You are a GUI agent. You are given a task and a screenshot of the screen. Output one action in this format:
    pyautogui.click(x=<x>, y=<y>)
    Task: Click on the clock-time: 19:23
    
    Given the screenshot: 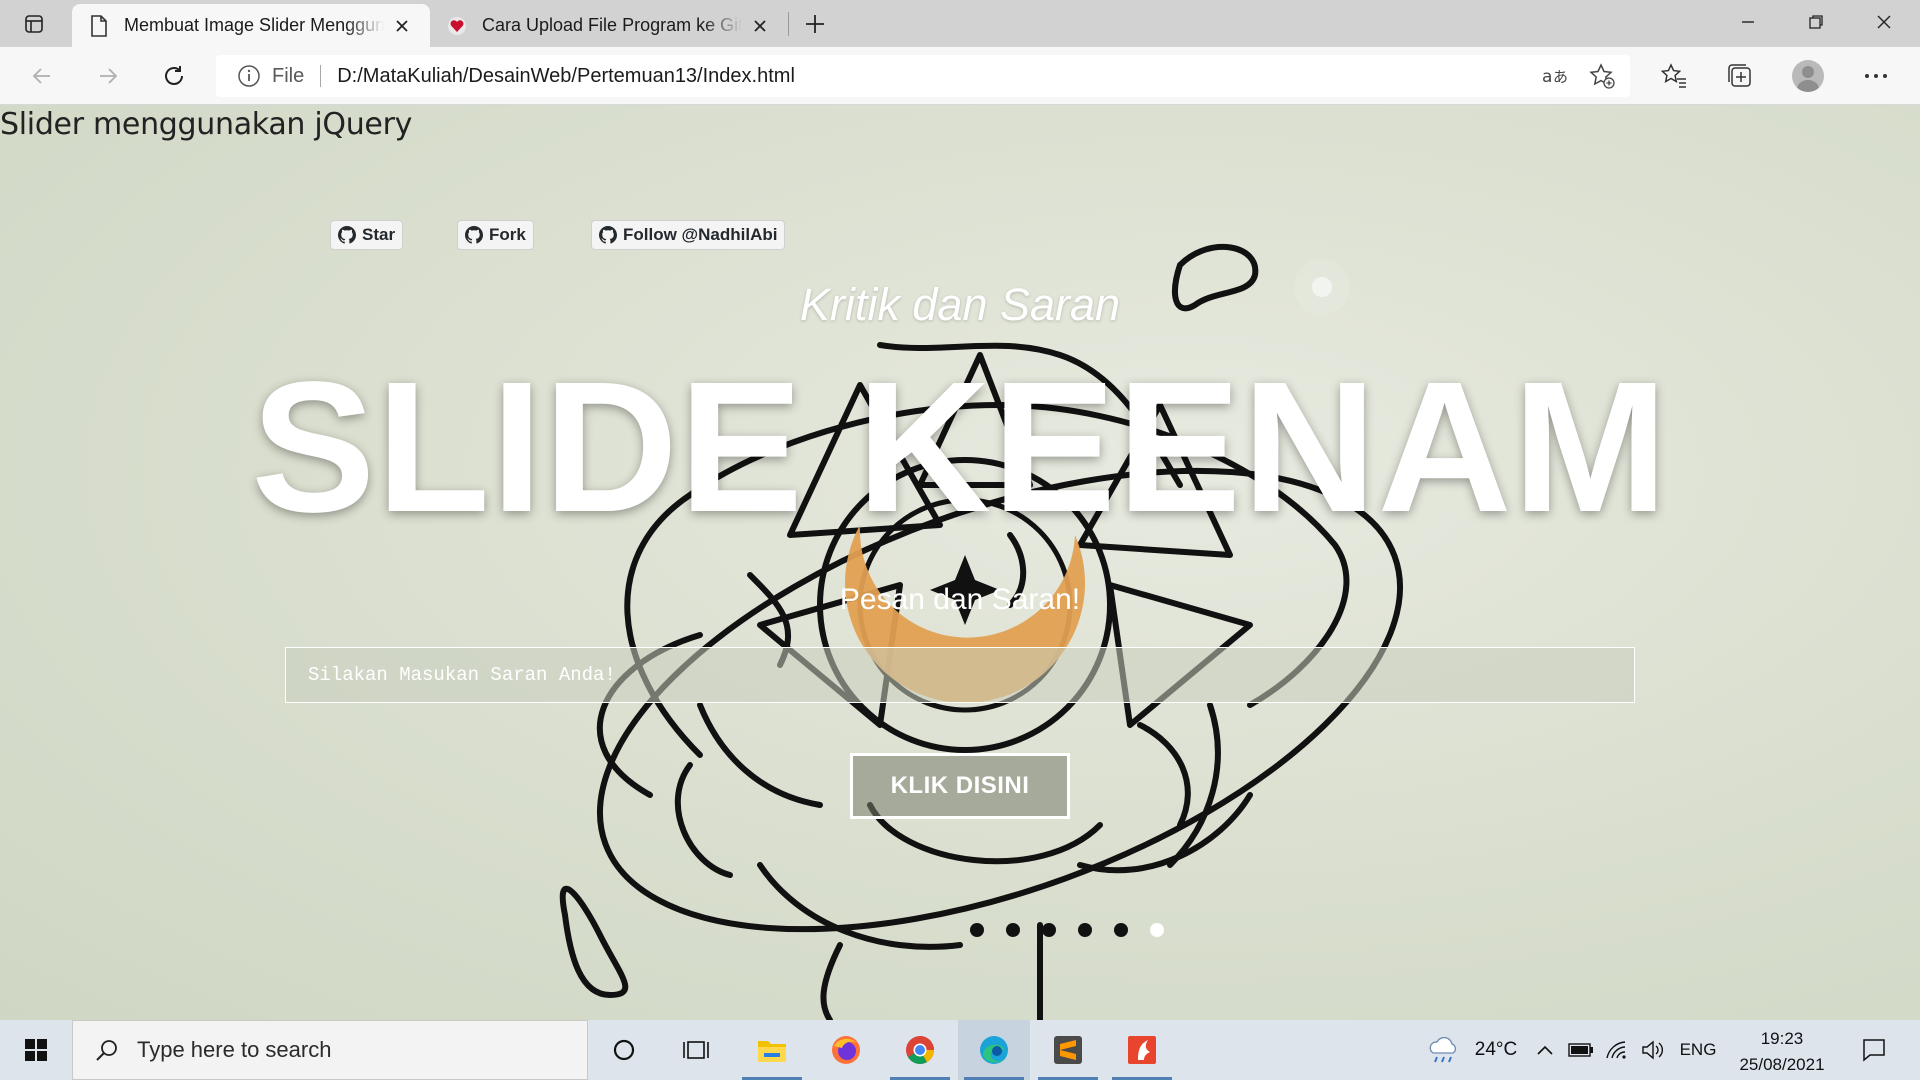 What is the action you would take?
    pyautogui.click(x=1782, y=1038)
    